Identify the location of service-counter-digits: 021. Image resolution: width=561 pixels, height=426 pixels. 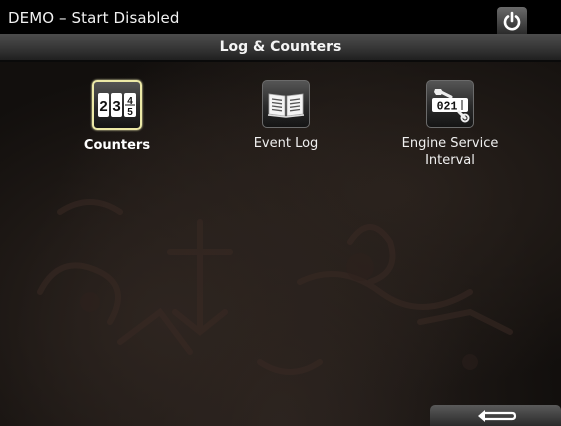
(447, 107).